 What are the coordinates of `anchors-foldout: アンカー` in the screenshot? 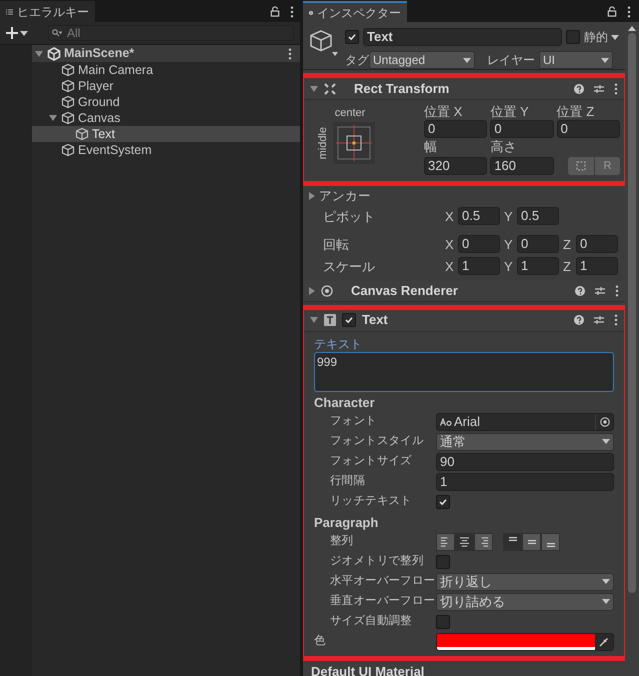 It's located at (464, 196).